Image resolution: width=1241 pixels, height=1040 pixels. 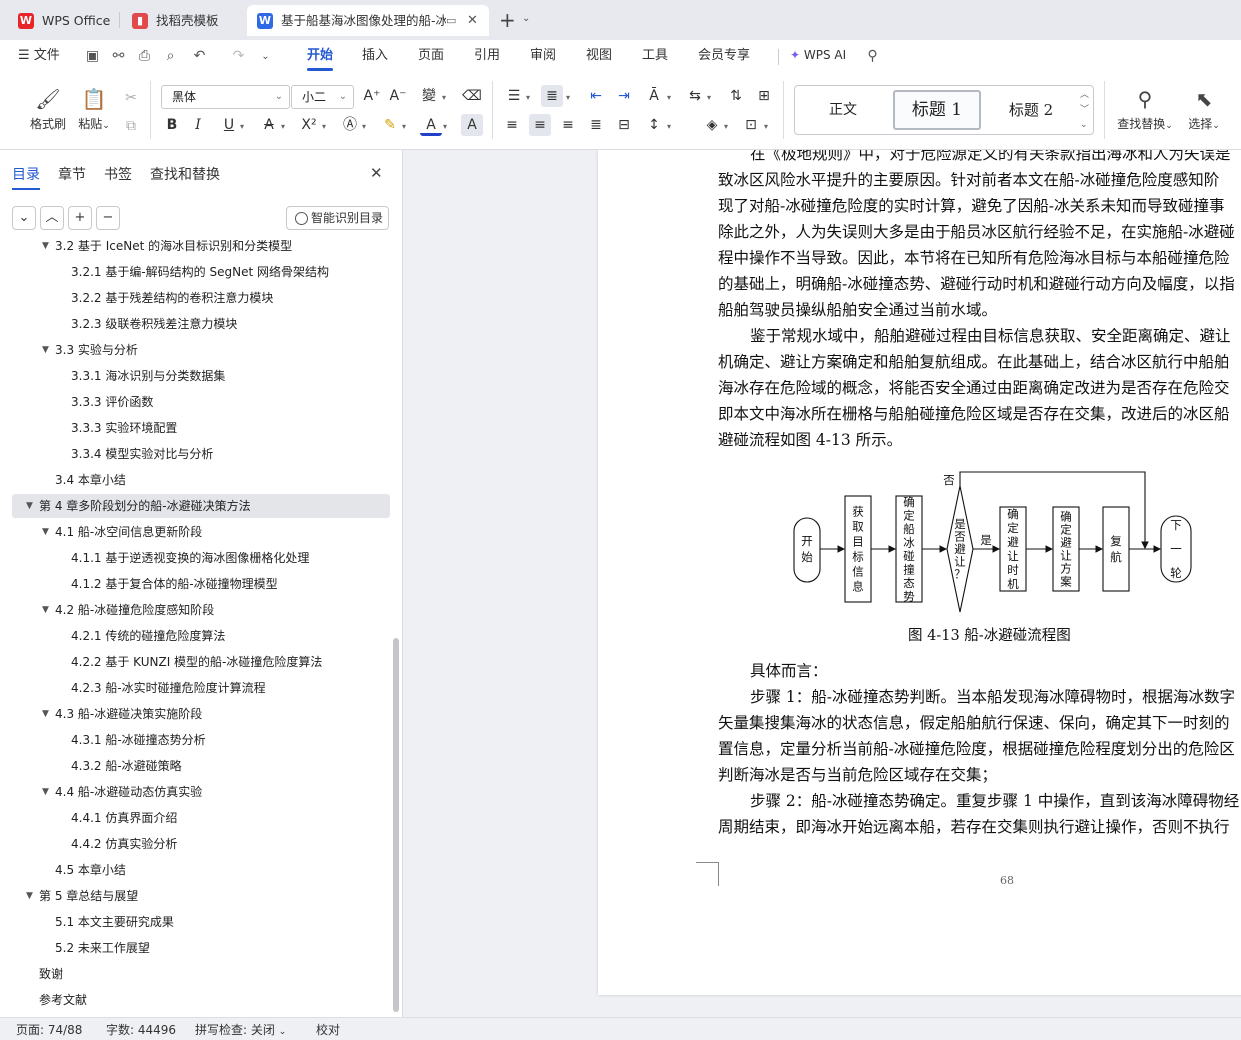 What do you see at coordinates (1145, 113) in the screenshot?
I see `find-replace-button: ⚲ 查找替换⌄` at bounding box center [1145, 113].